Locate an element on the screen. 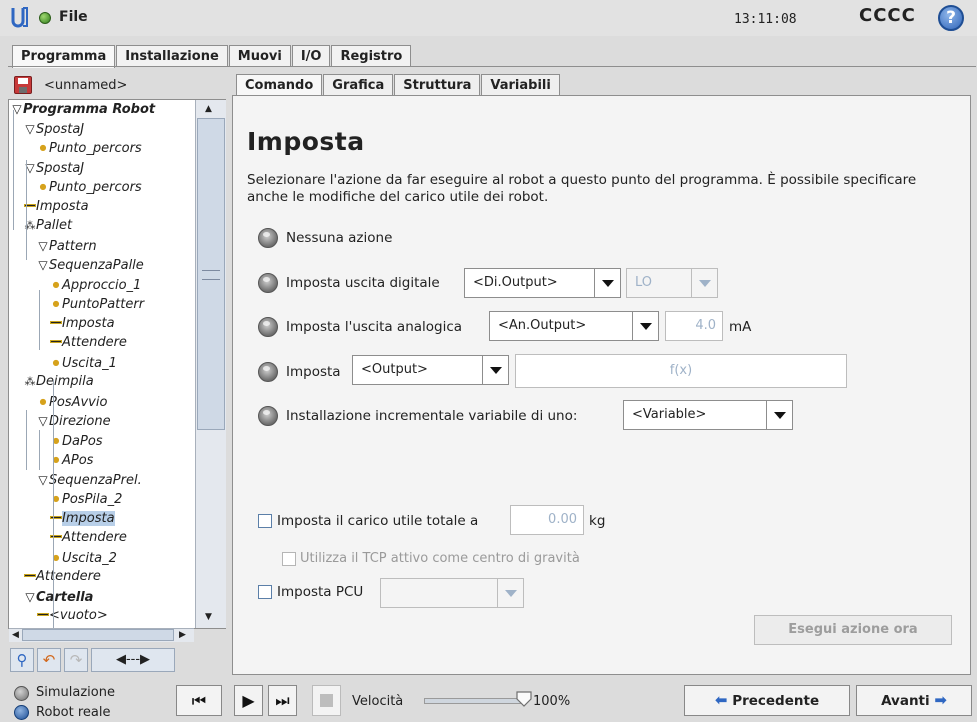 The image size is (977, 722). radio-increment-variable is located at coordinates (268, 416).